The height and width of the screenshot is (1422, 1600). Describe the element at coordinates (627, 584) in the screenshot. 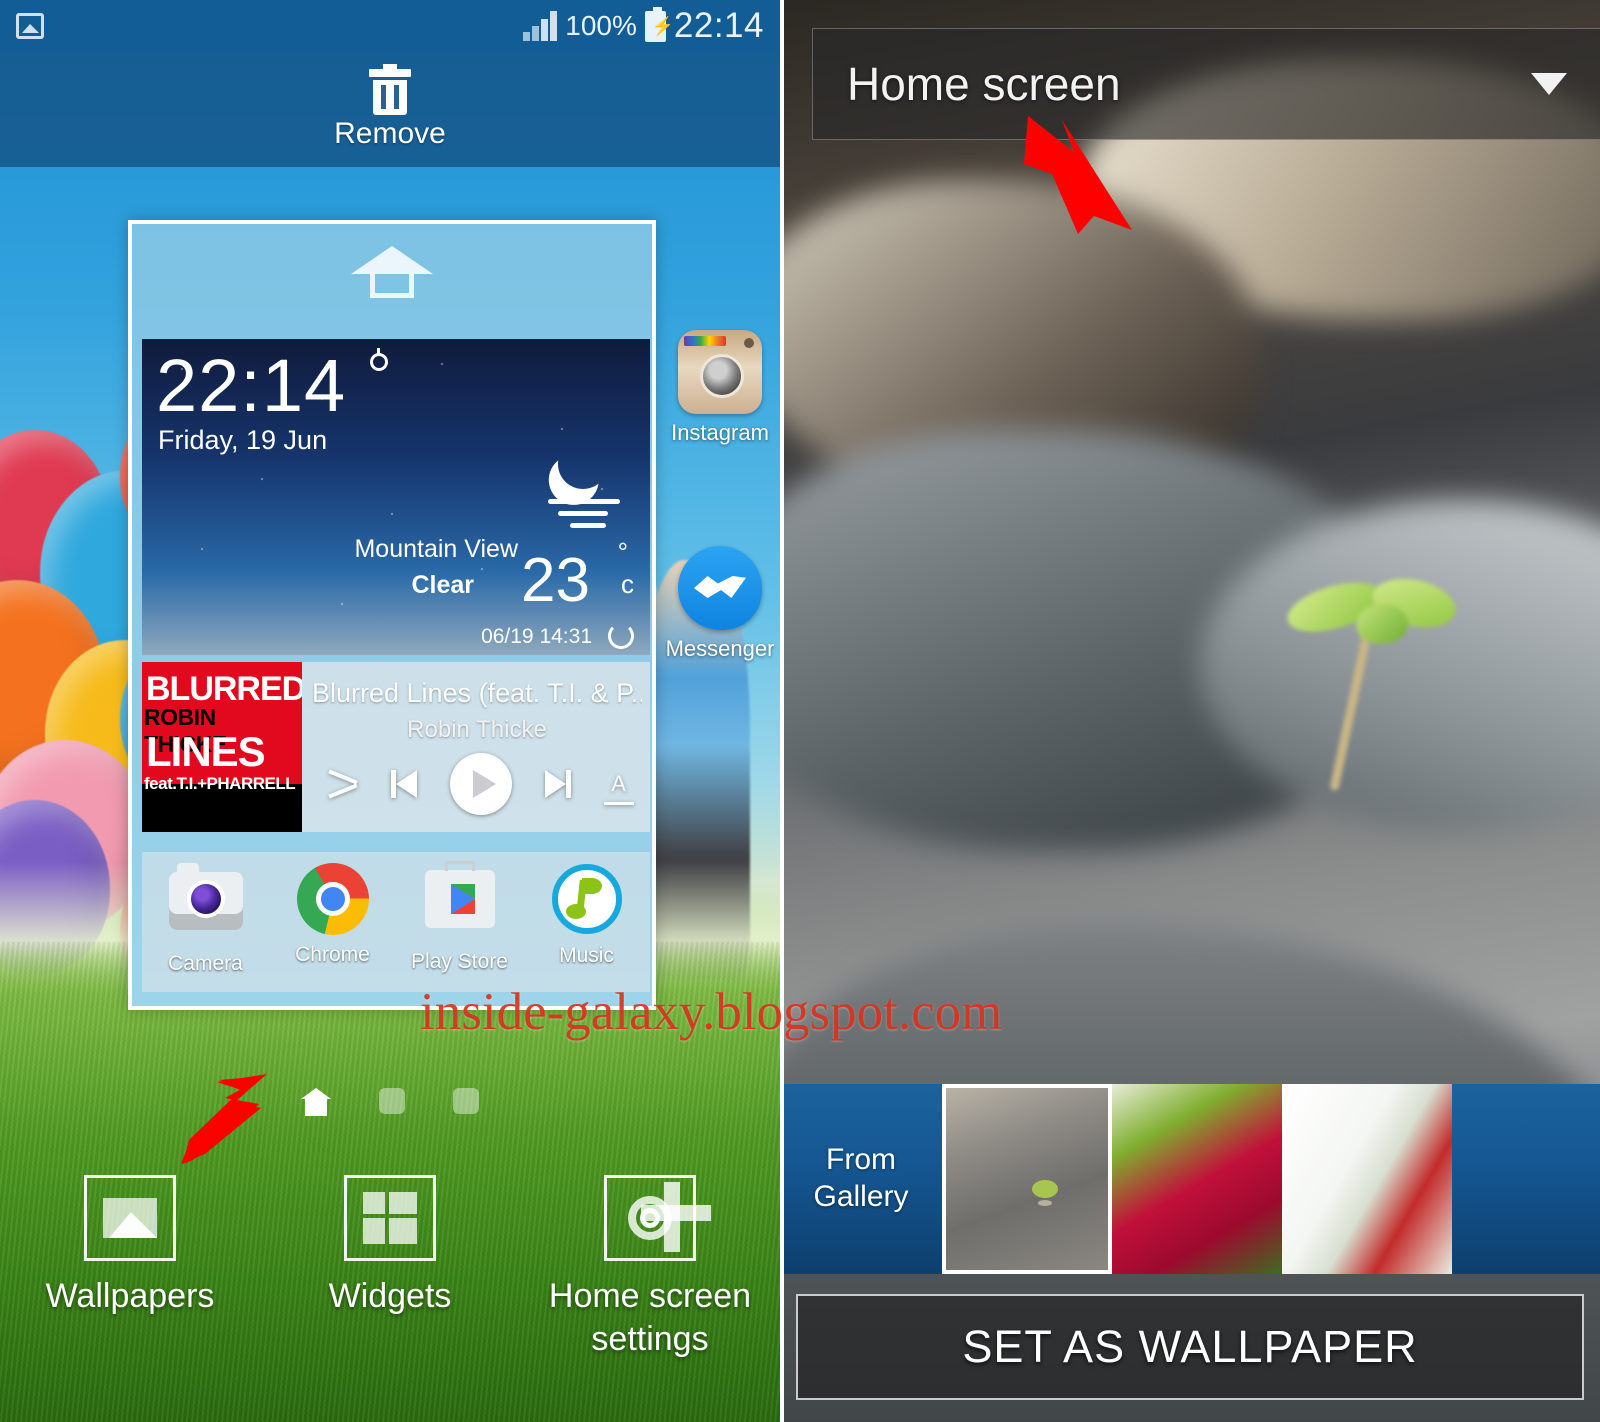

I see `widget-temp-unit: c` at that location.